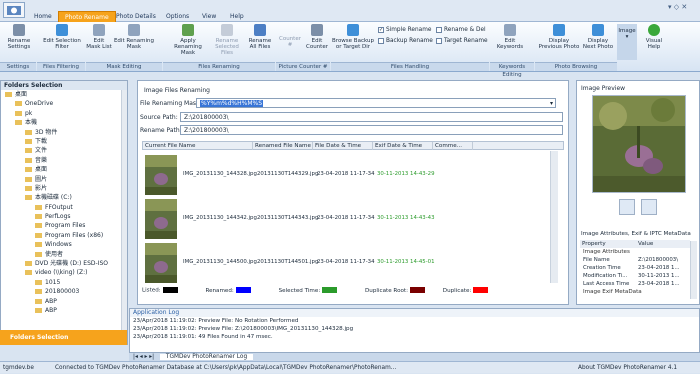 The height and width of the screenshot is (374, 700). I want to click on folder-tree-item: 使用者, so click(64, 254).